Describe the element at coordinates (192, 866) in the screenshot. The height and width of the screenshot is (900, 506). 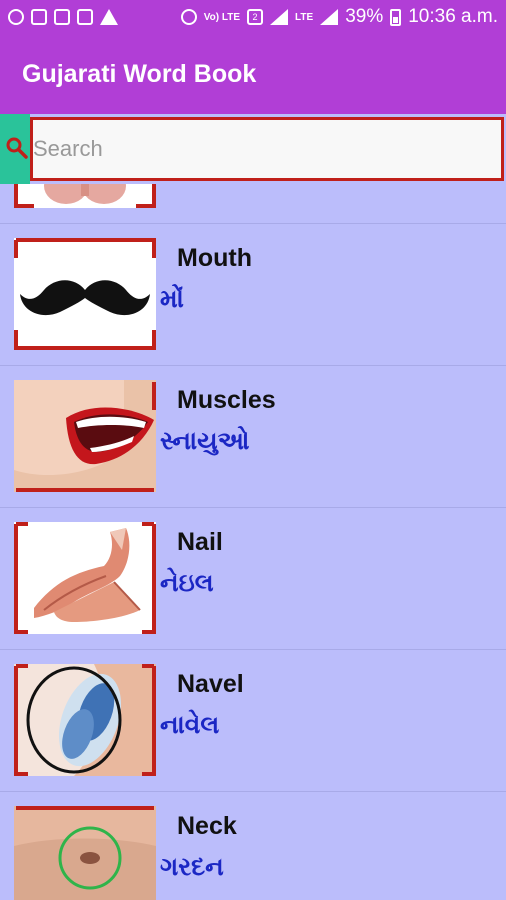
I see `word-gujarati: ગરદન` at that location.